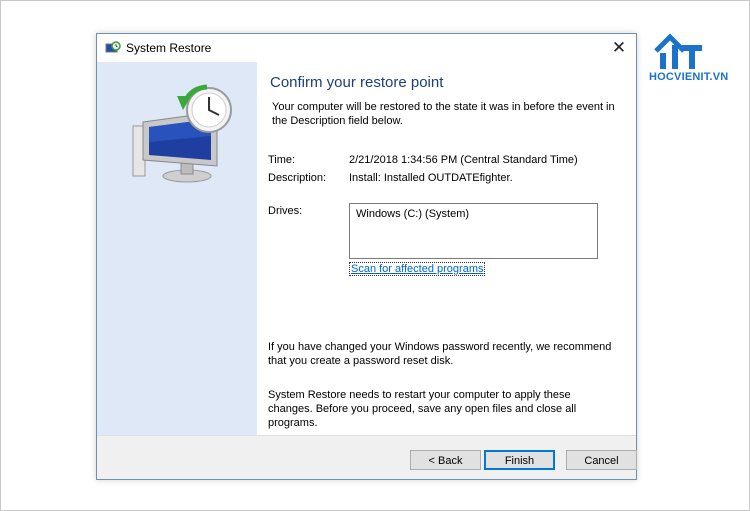 The width and height of the screenshot is (750, 511). I want to click on title-bar: System Restore ✕, so click(366, 48).